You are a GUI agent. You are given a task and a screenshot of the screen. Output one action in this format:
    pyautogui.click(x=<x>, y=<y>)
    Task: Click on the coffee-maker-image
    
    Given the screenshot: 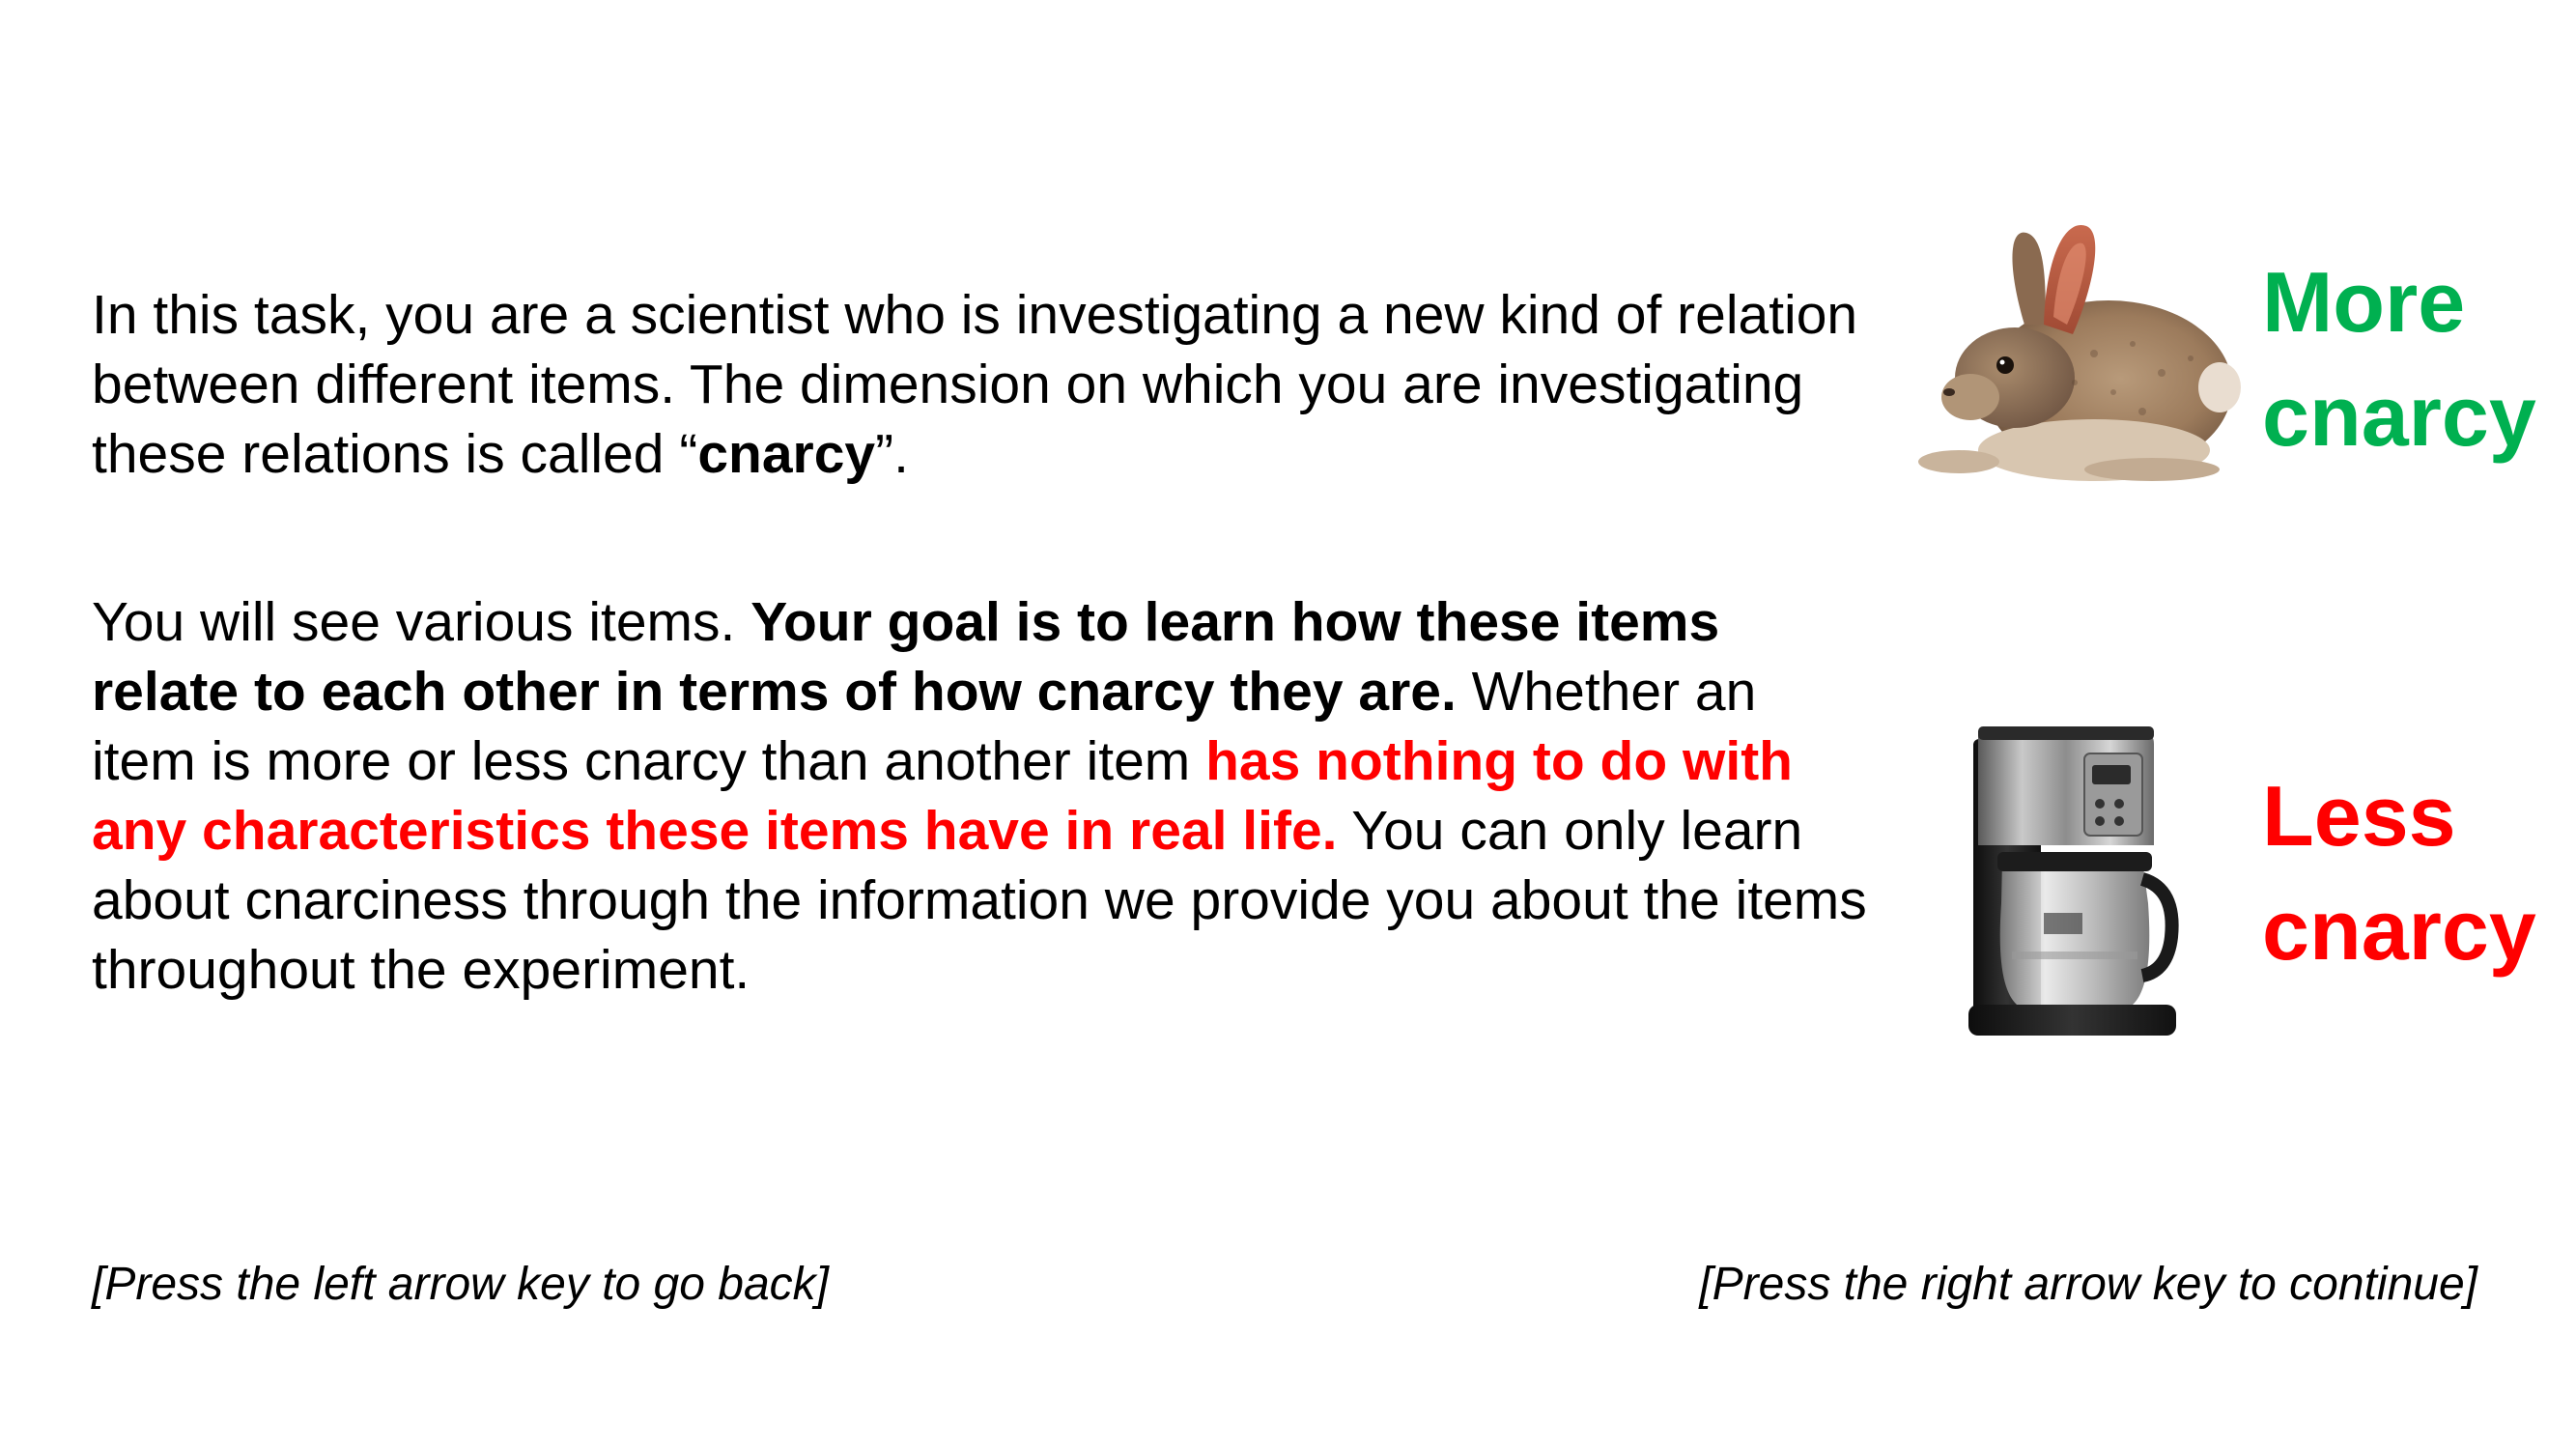 What is the action you would take?
    pyautogui.click(x=2071, y=884)
    